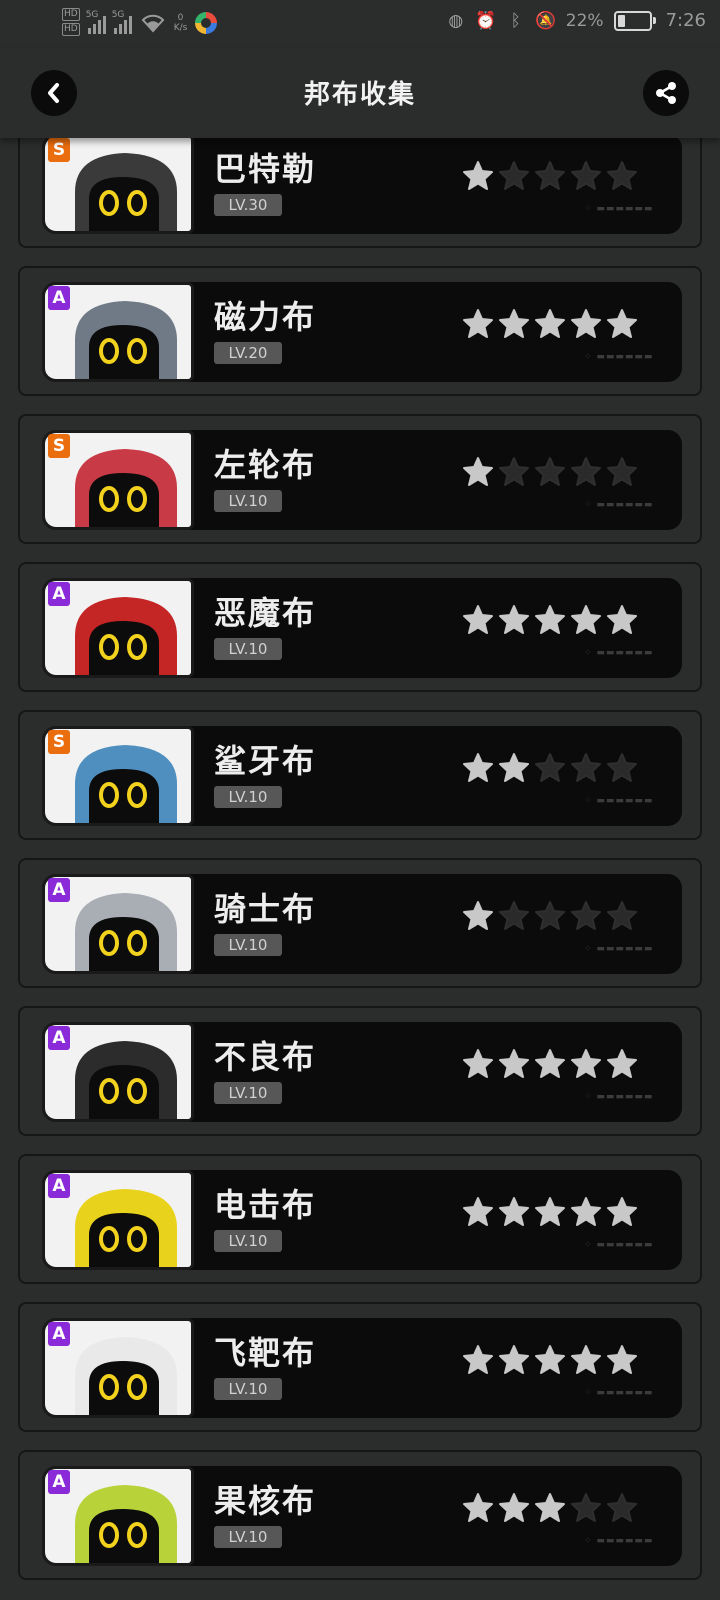 Image resolution: width=720 pixels, height=1600 pixels. Describe the element at coordinates (71, 22) in the screenshot. I see `hd-icon: HD HD` at that location.